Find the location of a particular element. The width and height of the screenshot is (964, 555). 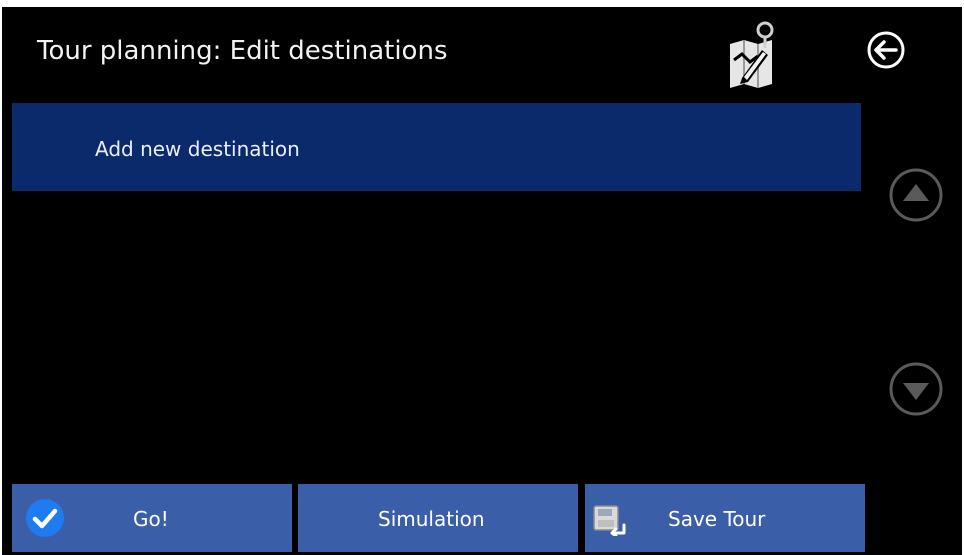

add-new-destination-item: Add new destination is located at coordinates (436, 147).